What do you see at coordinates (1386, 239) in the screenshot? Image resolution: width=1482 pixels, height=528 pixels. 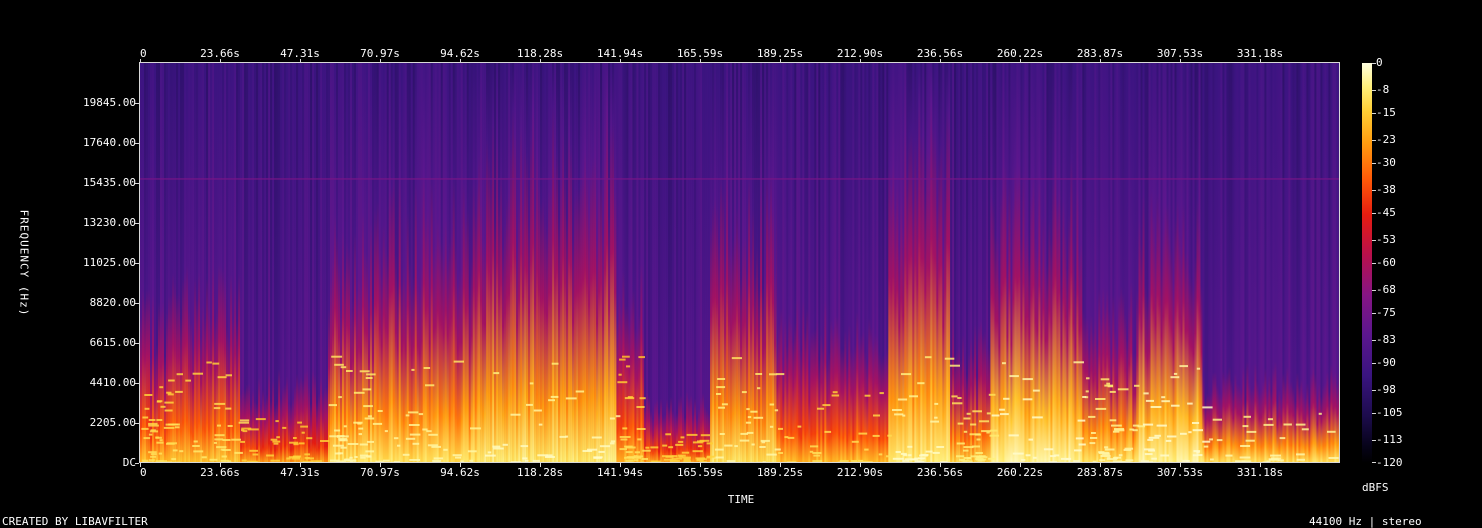 I see `colorbar-tick-label: -53` at bounding box center [1386, 239].